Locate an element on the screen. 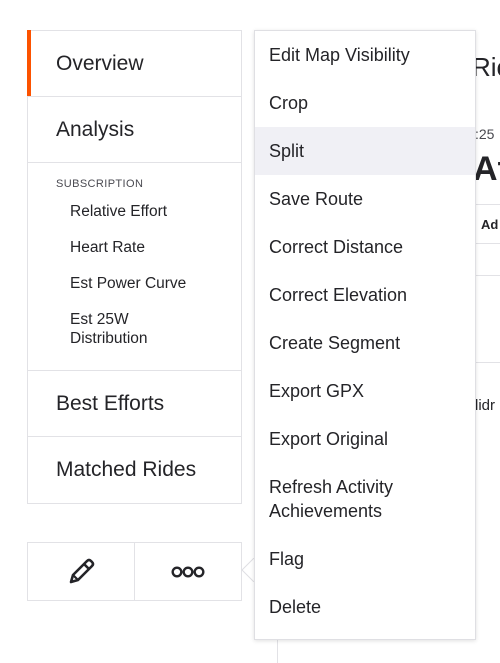 Image resolution: width=500 pixels, height=663 pixels. menu-item-correct-distance: Correct Distance is located at coordinates (365, 247).